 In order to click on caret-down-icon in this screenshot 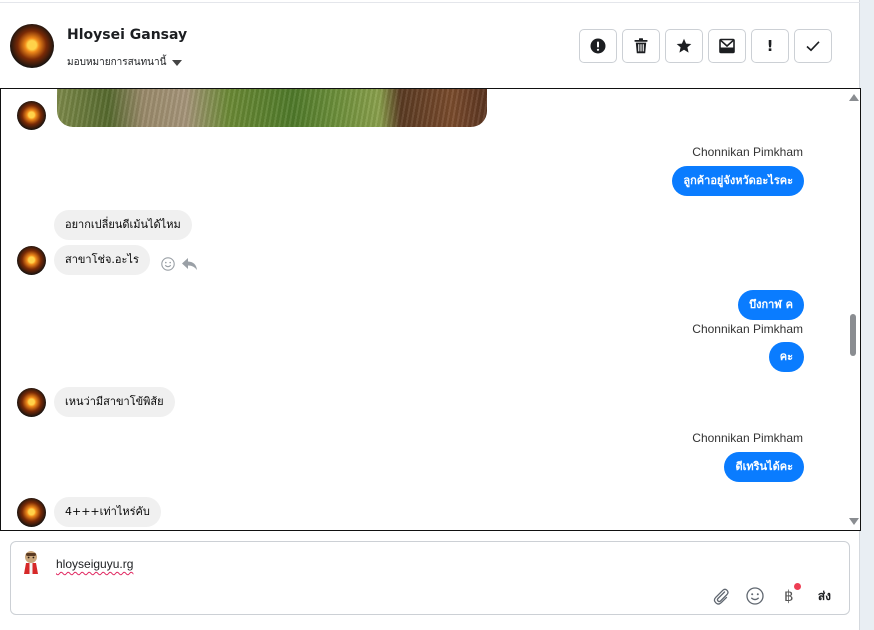, I will do `click(177, 62)`.